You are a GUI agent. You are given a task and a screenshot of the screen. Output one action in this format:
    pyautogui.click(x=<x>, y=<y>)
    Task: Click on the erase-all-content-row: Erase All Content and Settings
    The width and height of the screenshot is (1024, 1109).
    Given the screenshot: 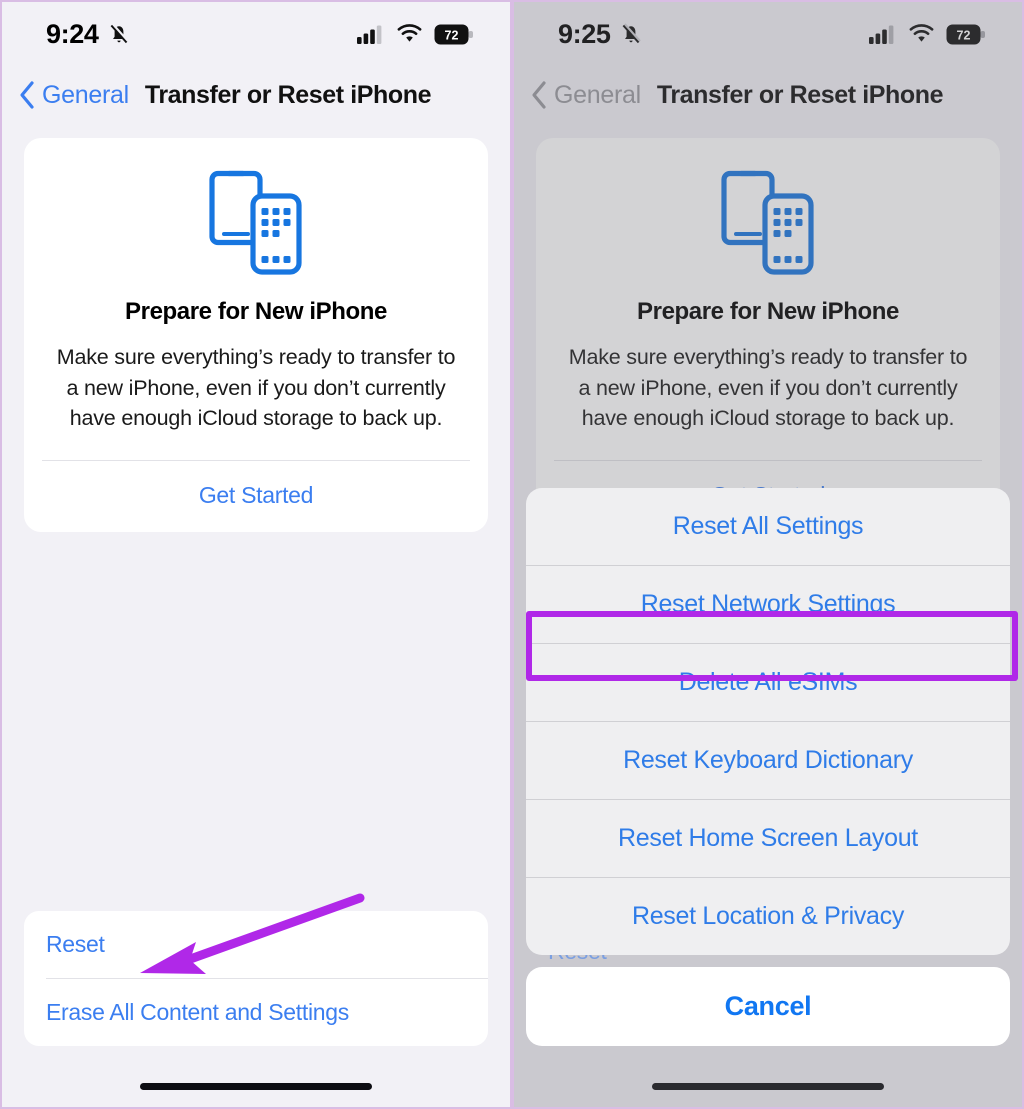 What is the action you would take?
    pyautogui.click(x=256, y=1012)
    